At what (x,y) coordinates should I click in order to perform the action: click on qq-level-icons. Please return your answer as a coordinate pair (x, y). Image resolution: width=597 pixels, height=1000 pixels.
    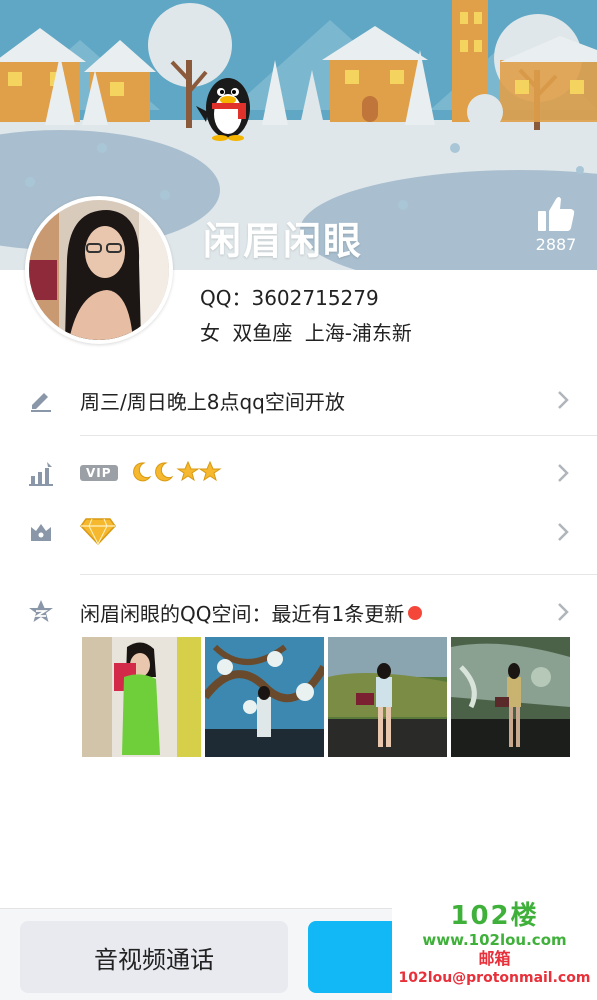
    Looking at the image, I should click on (177, 473).